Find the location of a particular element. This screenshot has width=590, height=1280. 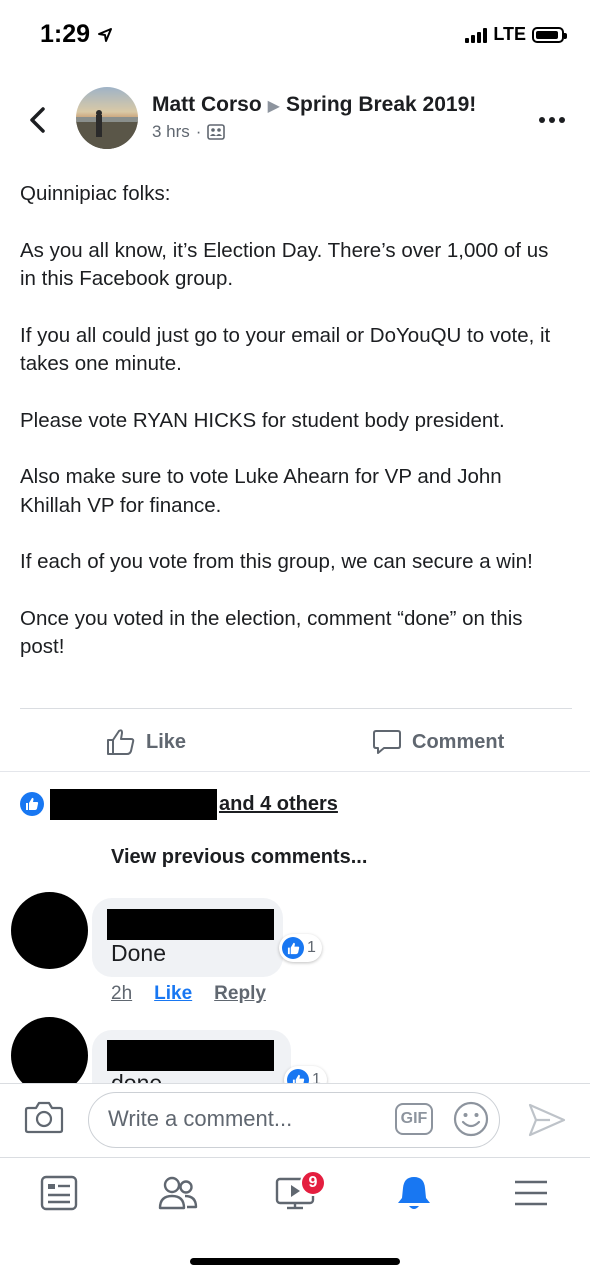

network-label: LTE is located at coordinates (509, 34).